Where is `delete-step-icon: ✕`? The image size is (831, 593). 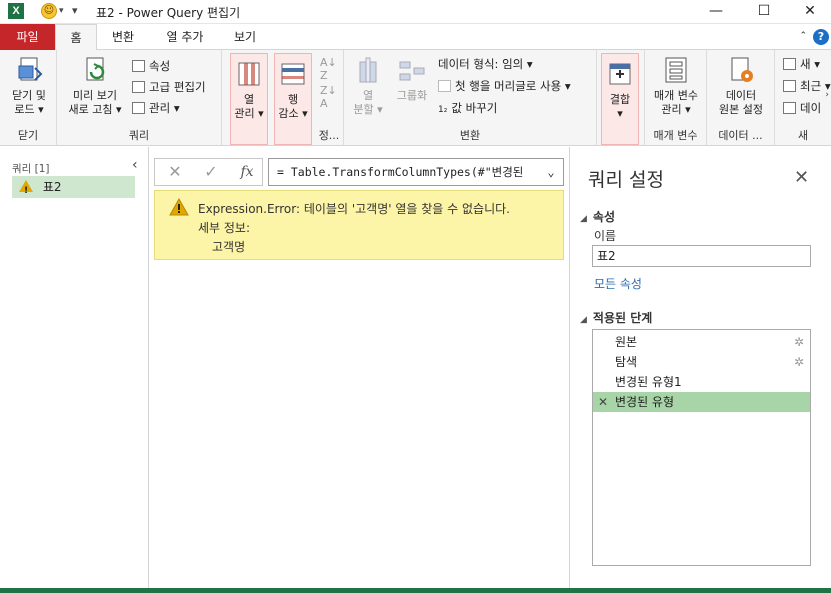 delete-step-icon: ✕ is located at coordinates (603, 402).